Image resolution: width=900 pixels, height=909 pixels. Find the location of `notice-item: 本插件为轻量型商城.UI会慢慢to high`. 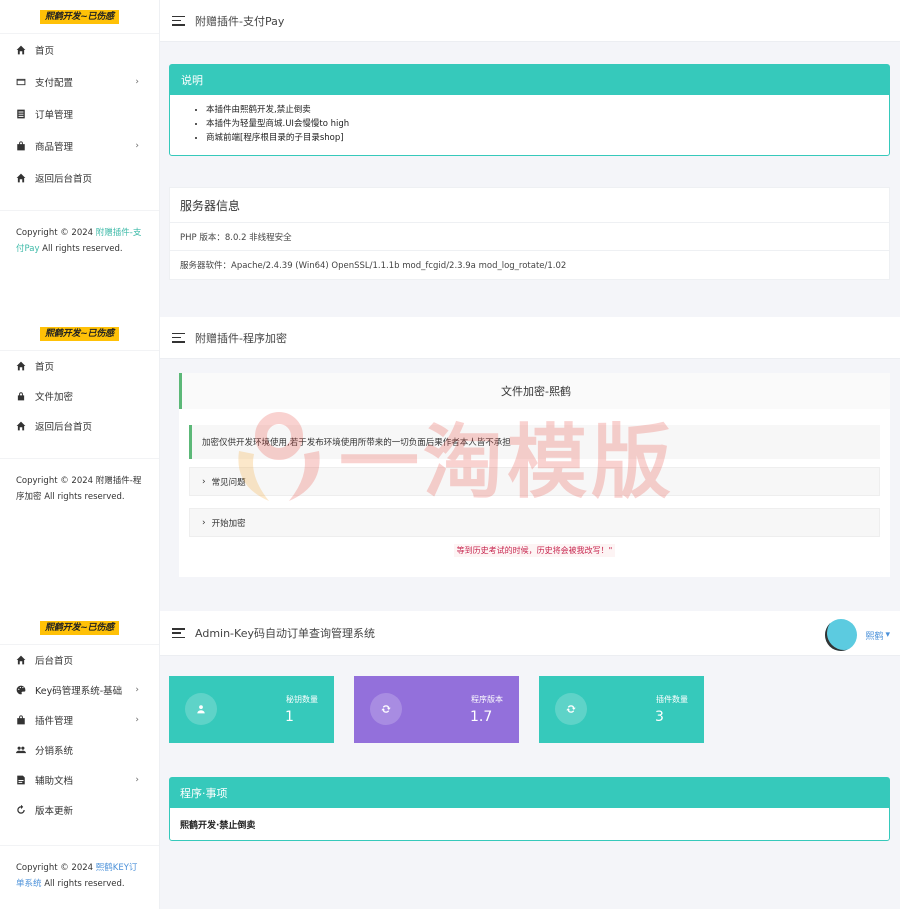

notice-item: 本插件为轻量型商城.UI会慢慢to high is located at coordinates (547, 124).